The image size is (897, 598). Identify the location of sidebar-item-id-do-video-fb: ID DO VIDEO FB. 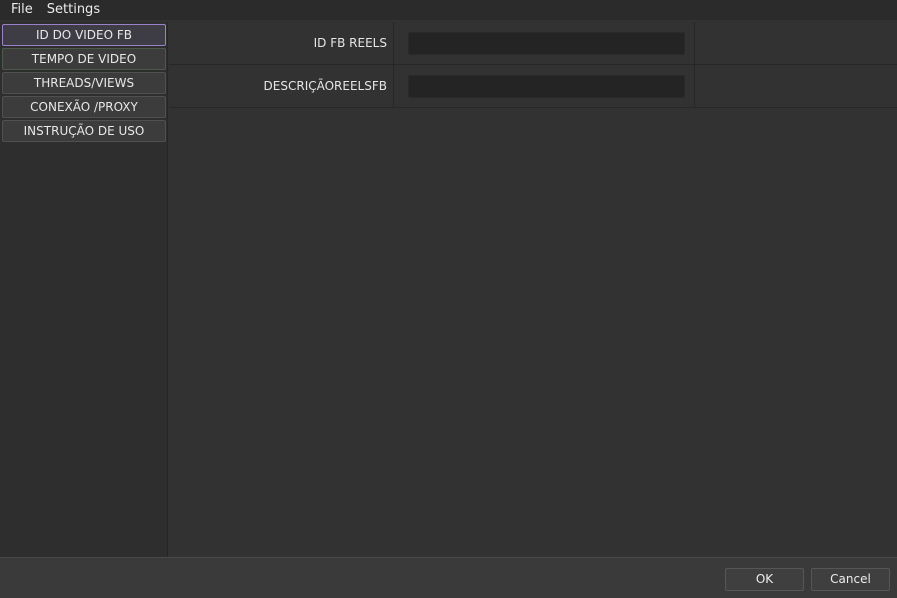
(84, 35).